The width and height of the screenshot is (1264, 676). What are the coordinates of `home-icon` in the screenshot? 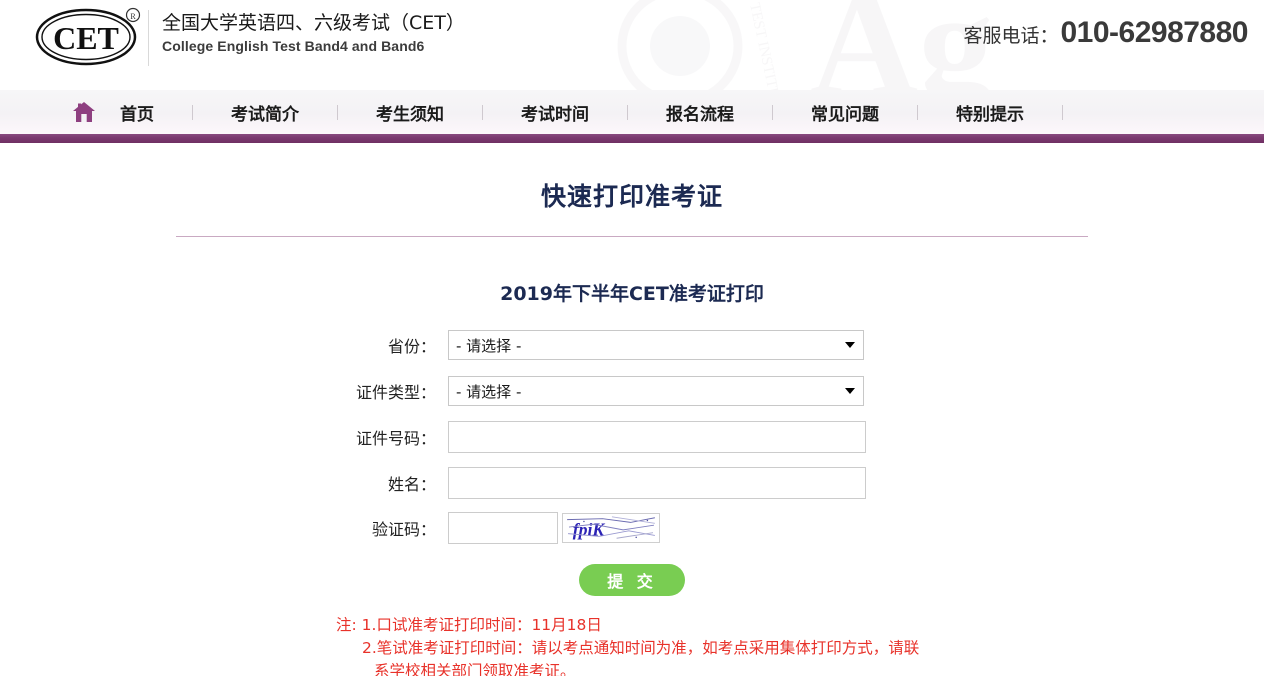 It's located at (84, 112).